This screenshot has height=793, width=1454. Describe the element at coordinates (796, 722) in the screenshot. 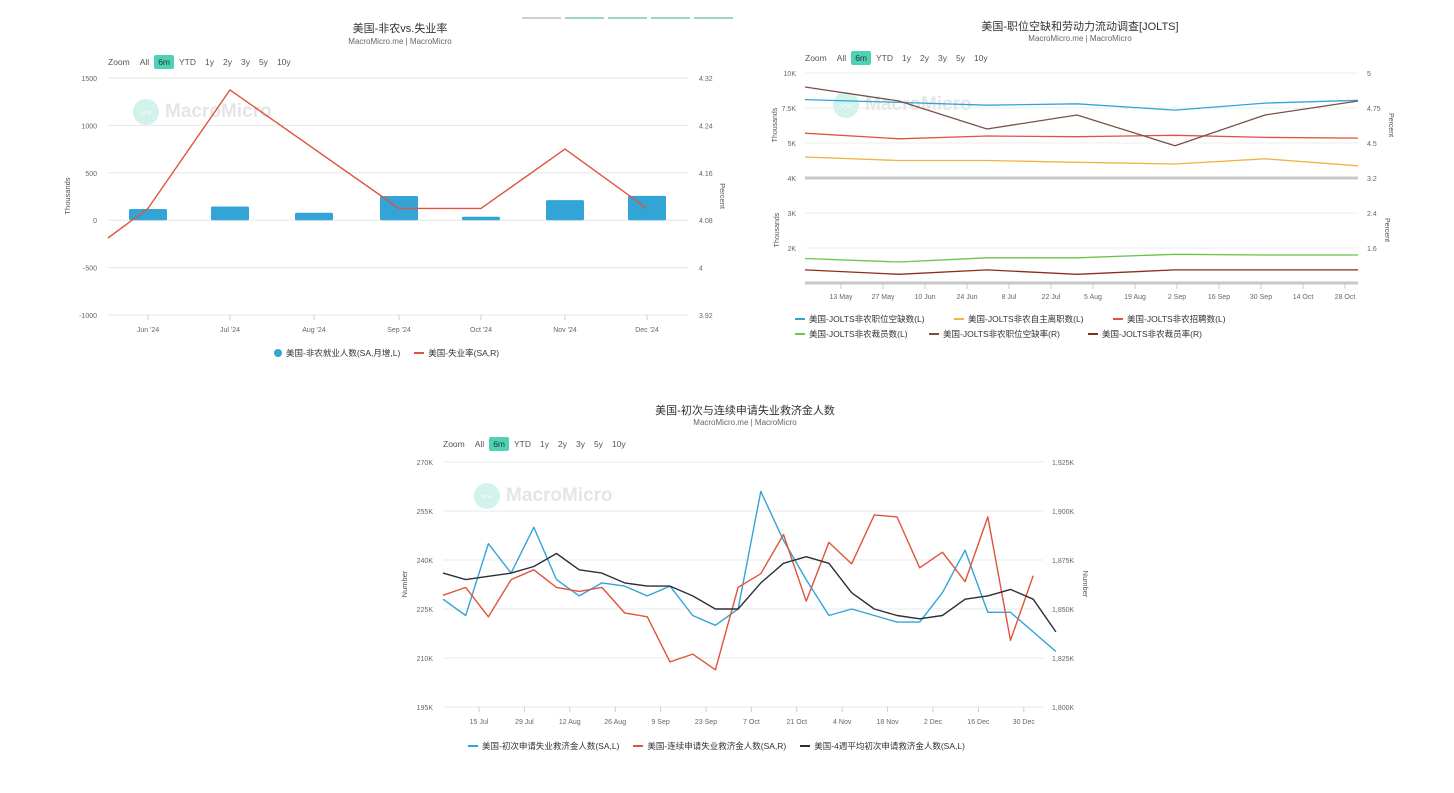

I see `x-tick-label: 21 Oct` at that location.